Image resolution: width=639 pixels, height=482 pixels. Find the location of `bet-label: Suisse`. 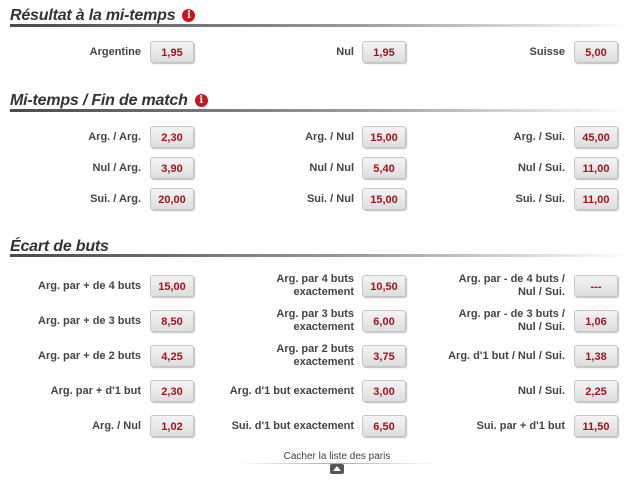

bet-label: Suisse is located at coordinates (547, 51).